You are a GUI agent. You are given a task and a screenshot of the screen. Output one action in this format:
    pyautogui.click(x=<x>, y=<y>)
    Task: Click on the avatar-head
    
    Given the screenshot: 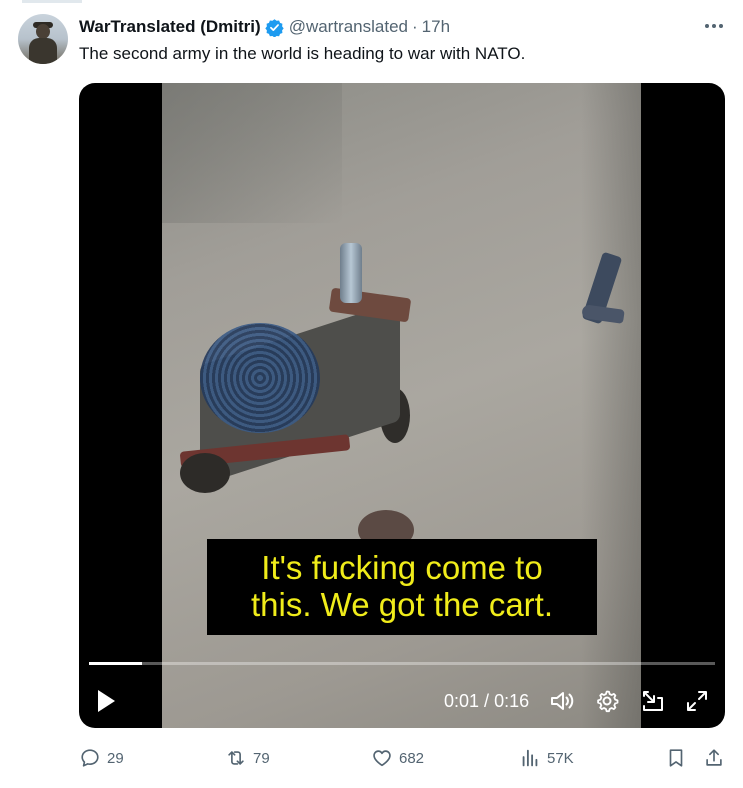 What is the action you would take?
    pyautogui.click(x=43, y=31)
    